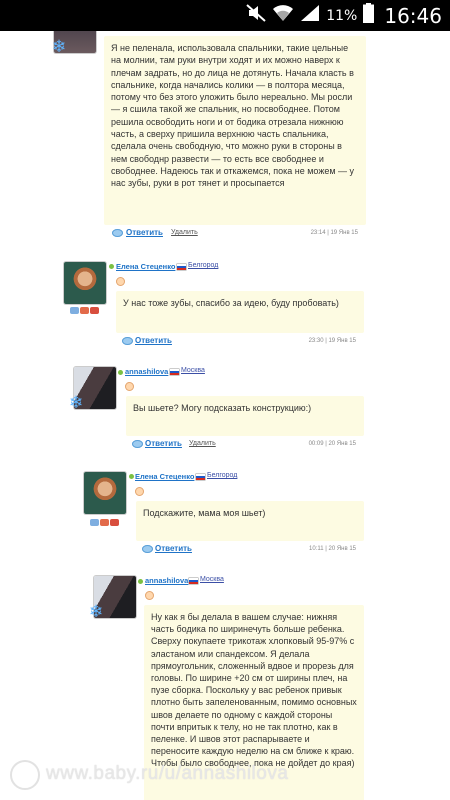 Image resolution: width=450 pixels, height=800 pixels. Describe the element at coordinates (250, 550) in the screenshot. I see `comment-meta: Ответить 10:11 | 20 Янв 15` at that location.